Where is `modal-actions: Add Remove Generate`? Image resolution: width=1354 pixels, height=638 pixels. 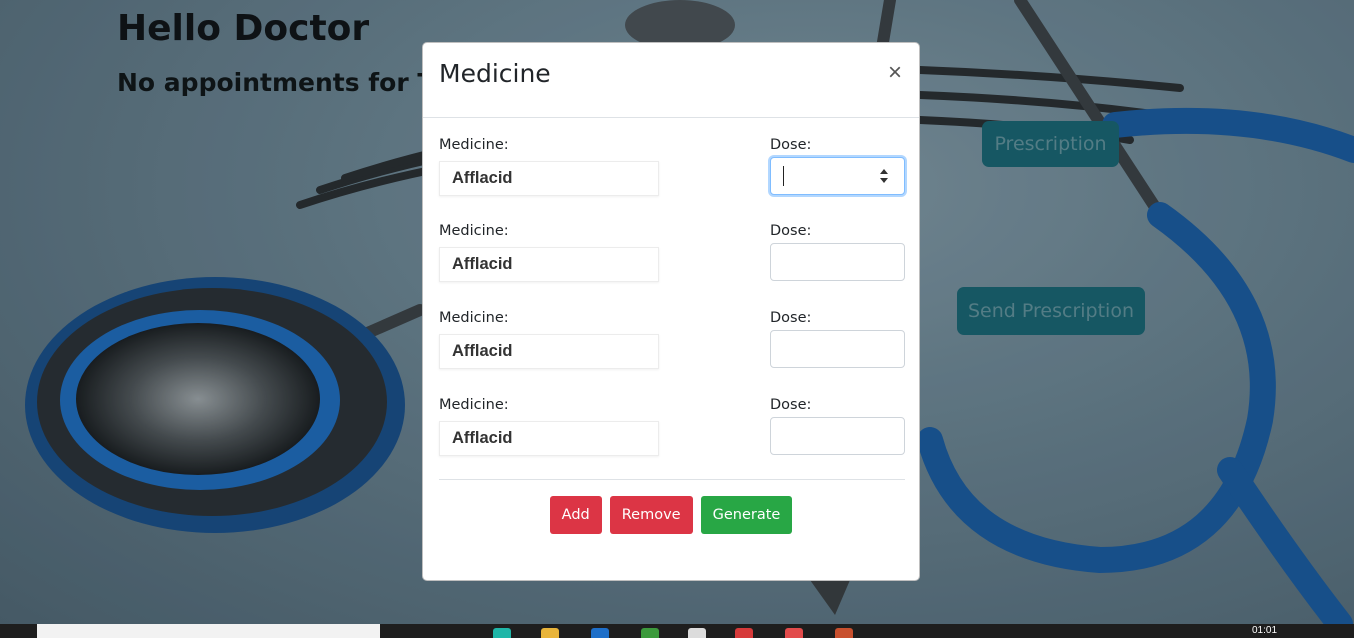
modal-actions: Add Remove Generate is located at coordinates (671, 515).